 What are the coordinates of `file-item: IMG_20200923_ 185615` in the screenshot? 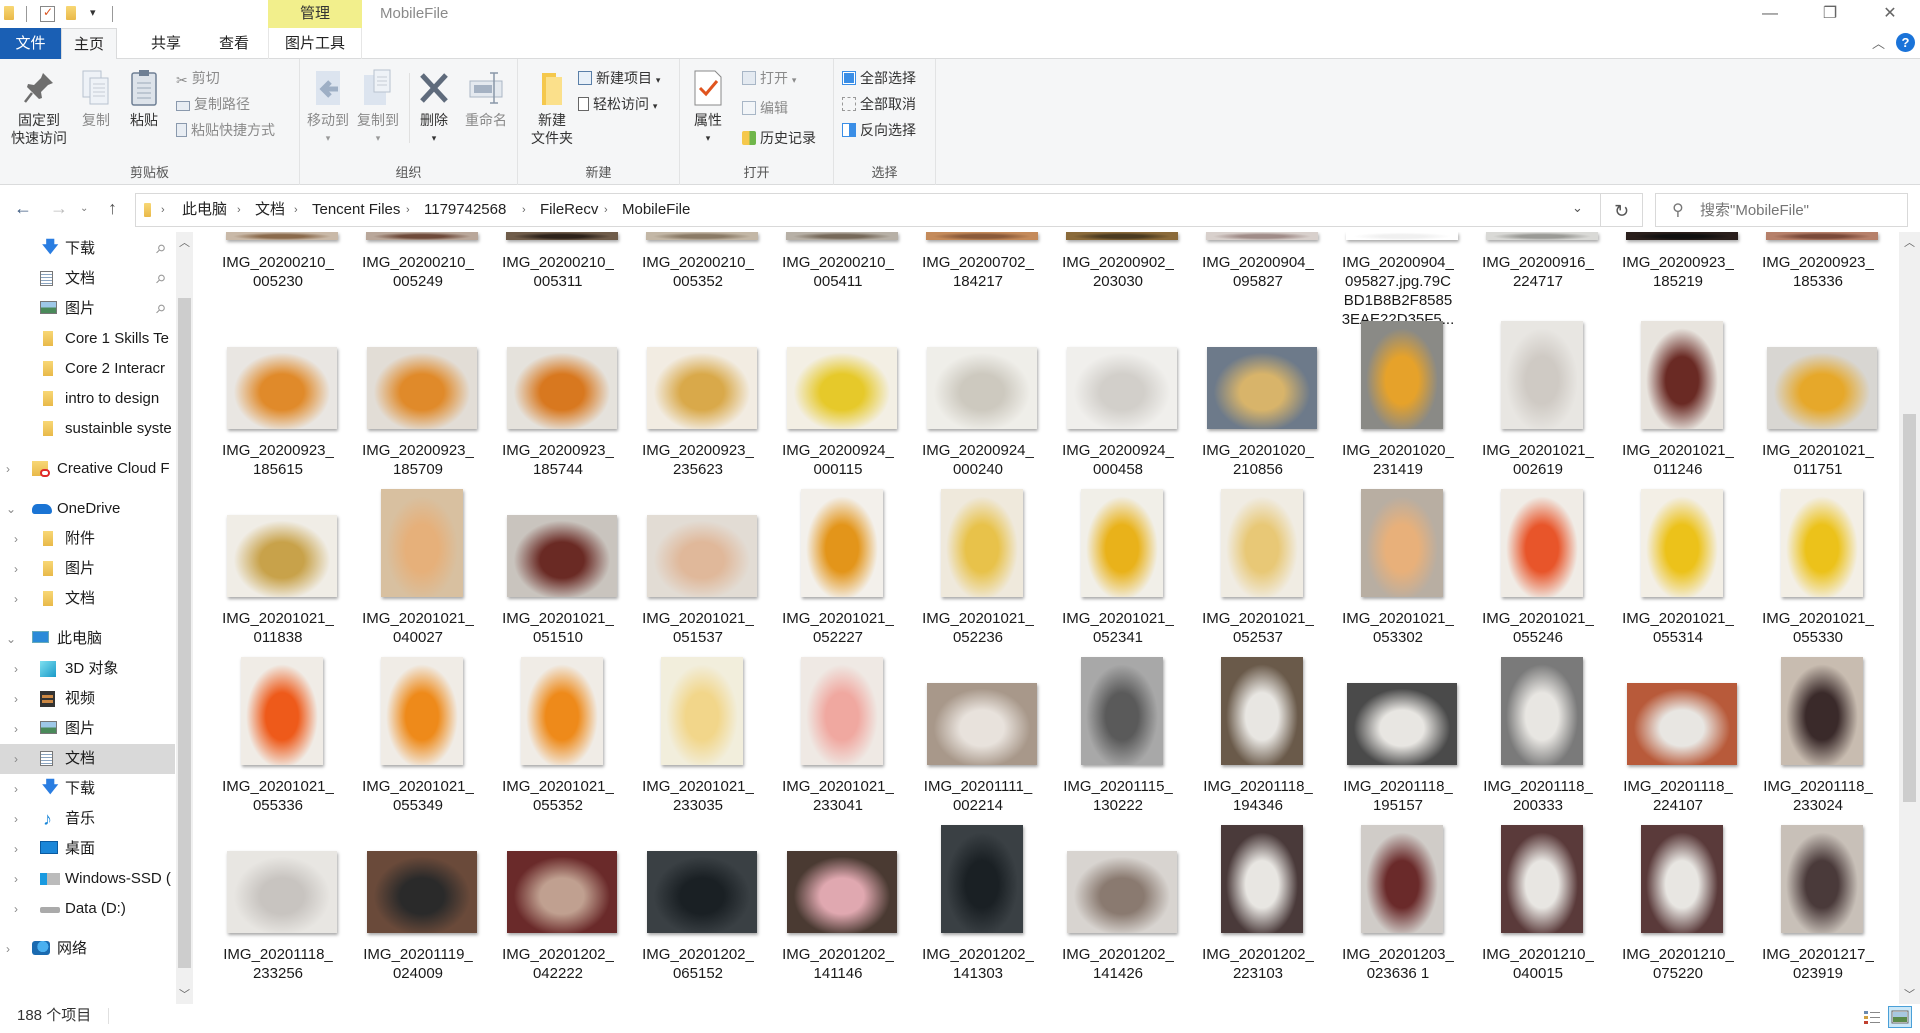 It's located at (278, 612).